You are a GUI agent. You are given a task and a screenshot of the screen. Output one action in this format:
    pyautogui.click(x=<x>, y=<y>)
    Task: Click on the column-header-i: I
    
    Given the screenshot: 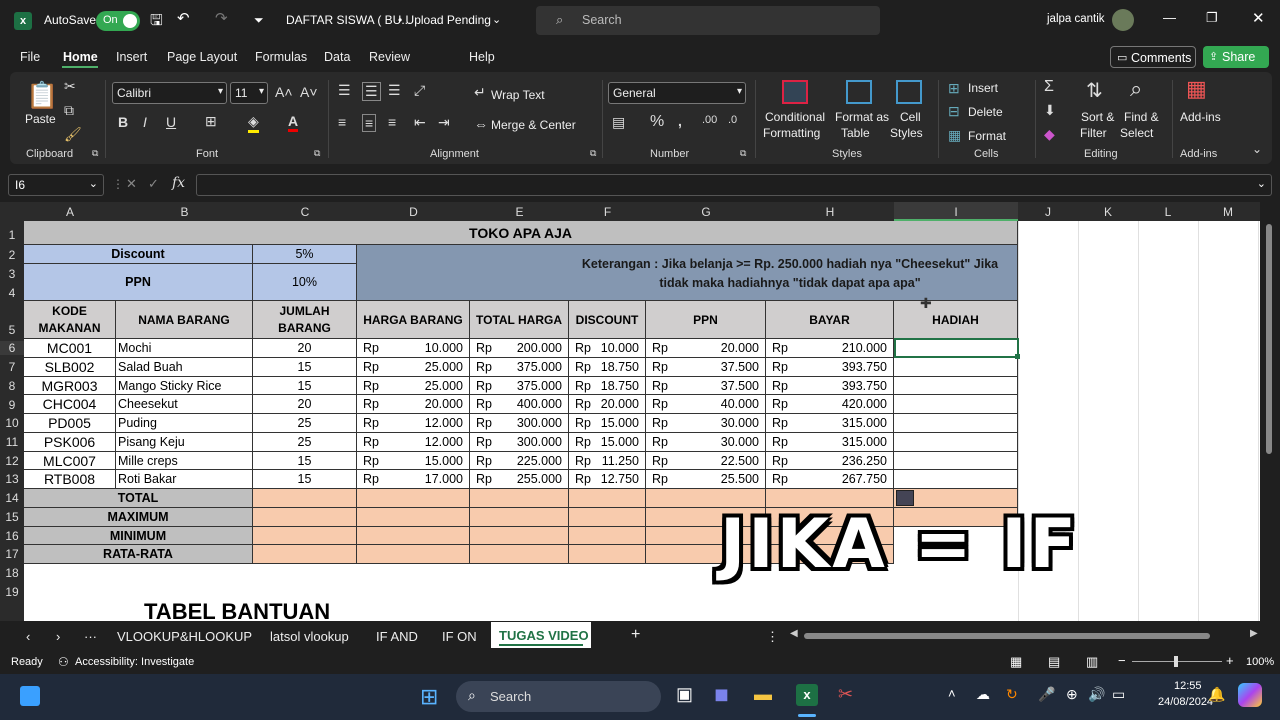 What is the action you would take?
    pyautogui.click(x=956, y=211)
    